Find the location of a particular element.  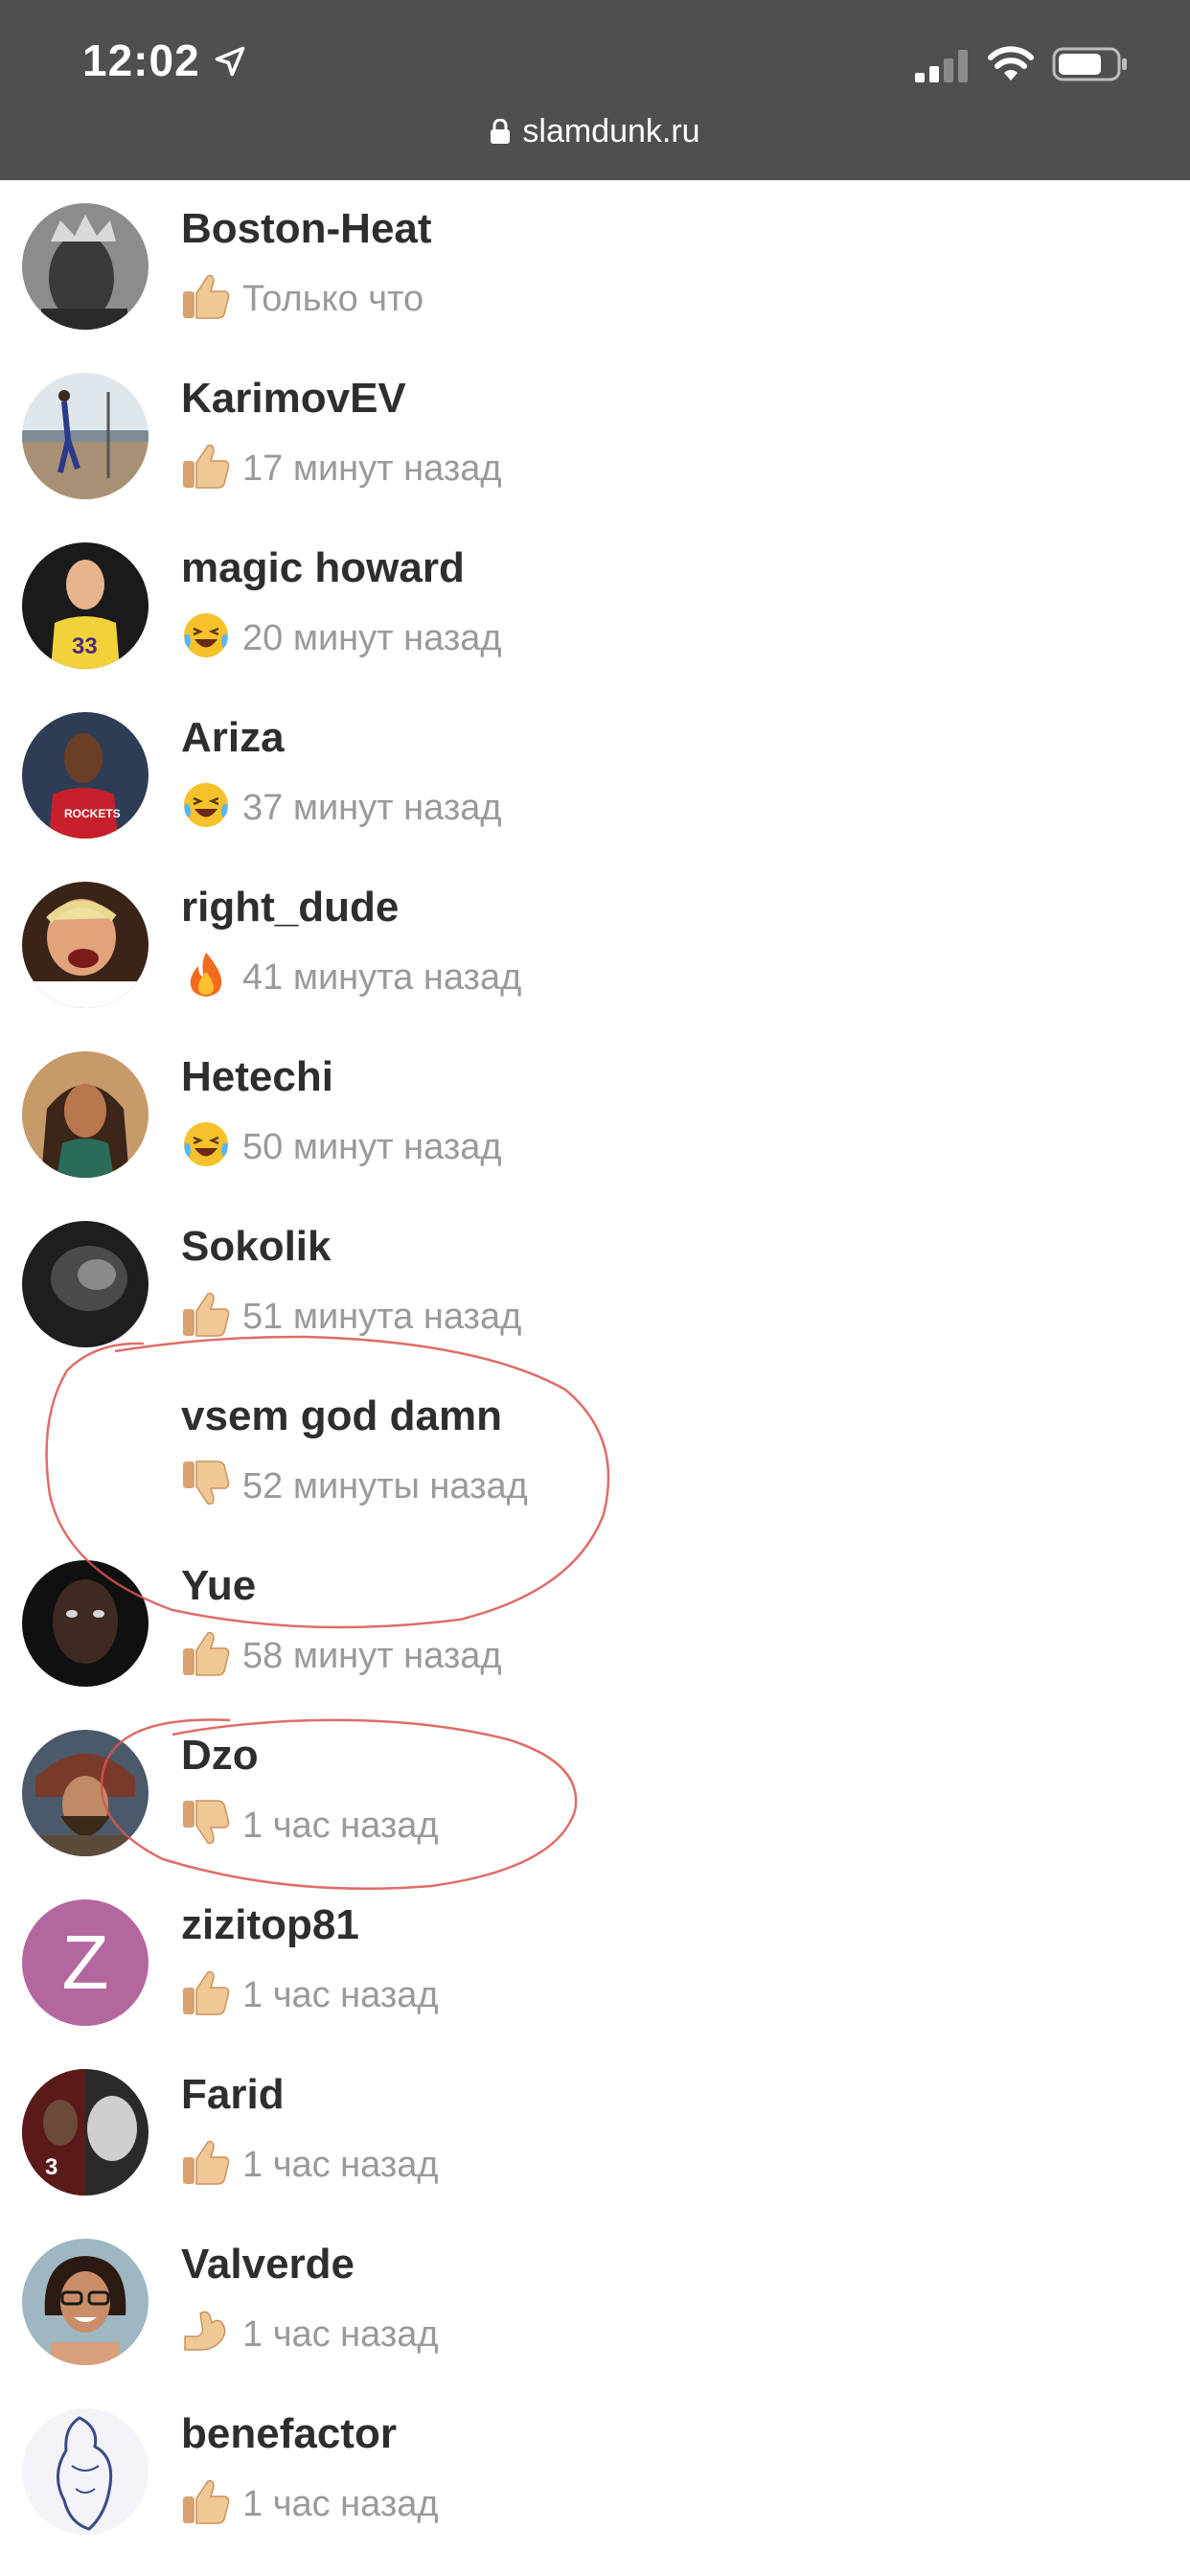

username: Yue is located at coordinates (218, 1586).